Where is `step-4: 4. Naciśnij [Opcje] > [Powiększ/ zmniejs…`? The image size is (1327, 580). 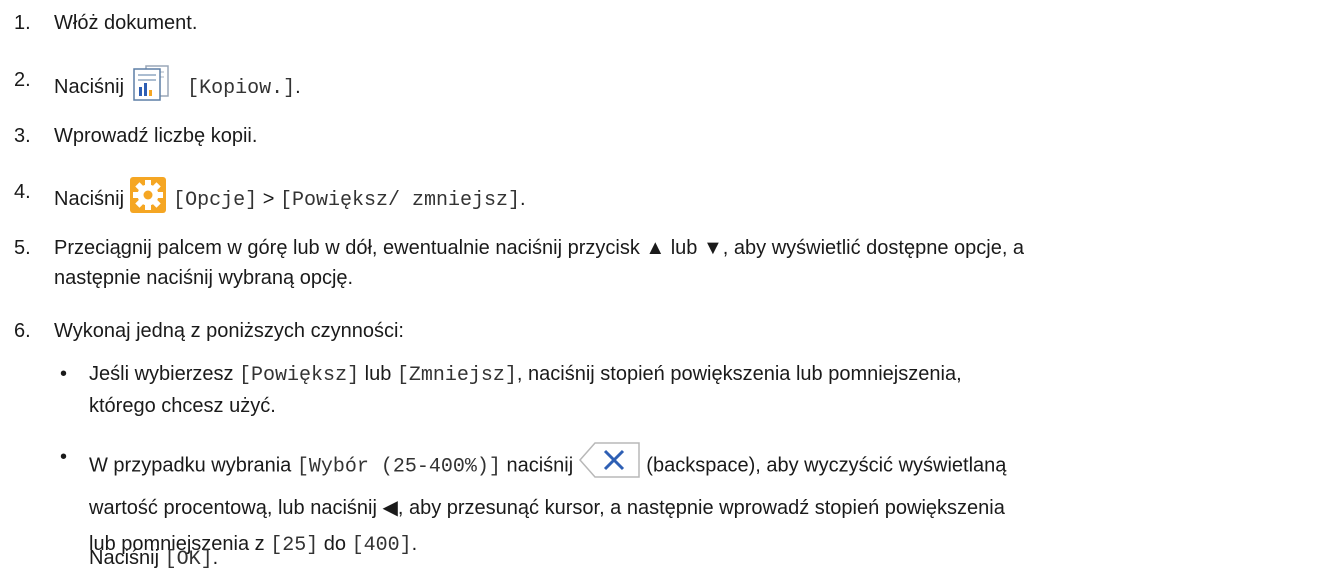 step-4: 4. Naciśnij [Opcje] > [Powiększ/ zmniejs… is located at coordinates (663, 199).